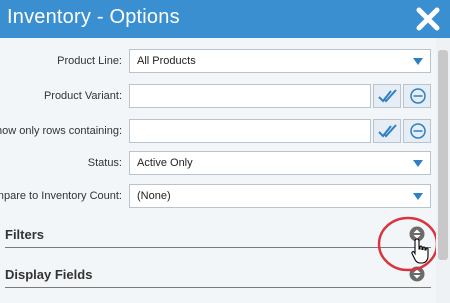 Image resolution: width=450 pixels, height=303 pixels. I want to click on compare-inventory-label: Compare to Inventory Count:, so click(61, 196).